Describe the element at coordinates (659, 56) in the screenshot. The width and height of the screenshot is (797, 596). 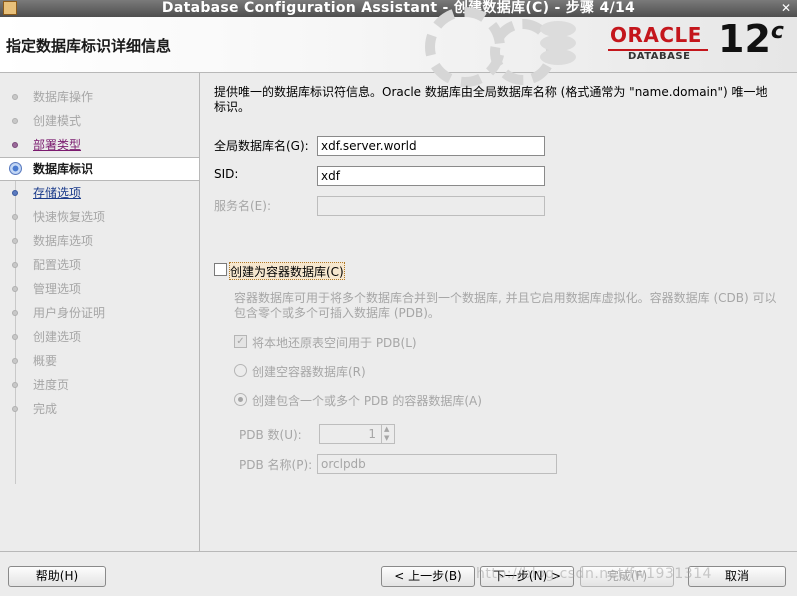
I see `oracle-database-label: DATABASE` at that location.